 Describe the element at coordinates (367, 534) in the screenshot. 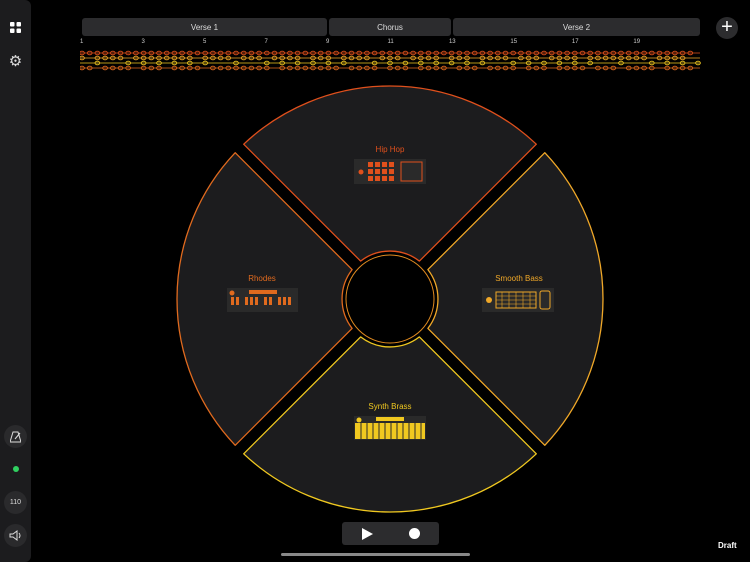

I see `play-icon` at that location.